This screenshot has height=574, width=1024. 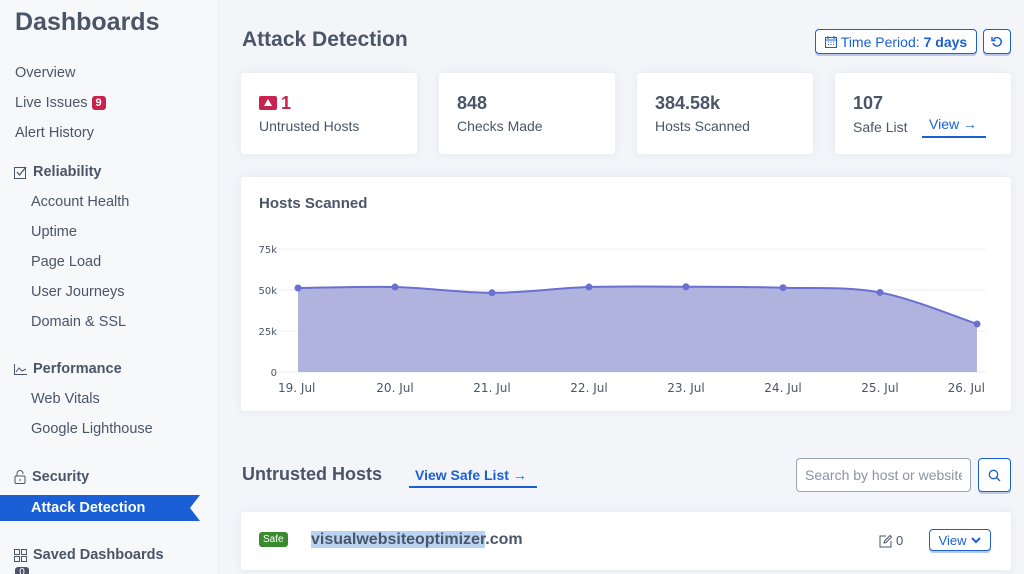 What do you see at coordinates (945, 41) in the screenshot?
I see `time-period-value: 7 days` at bounding box center [945, 41].